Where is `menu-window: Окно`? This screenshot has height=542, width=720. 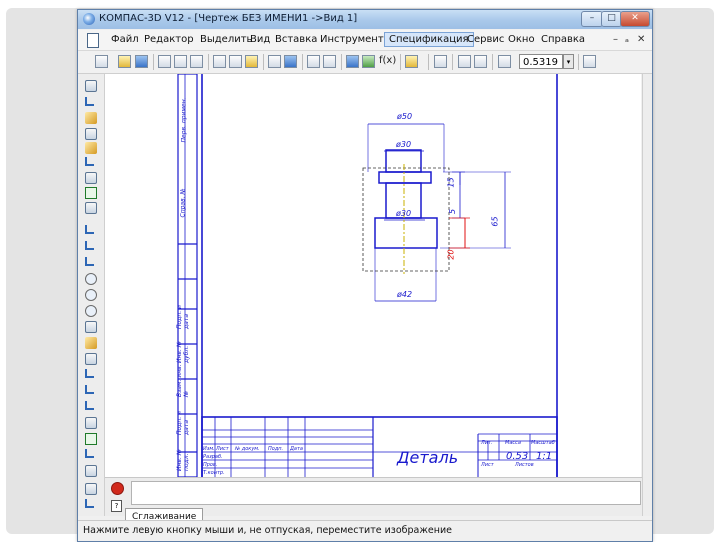 menu-window: Окно is located at coordinates (521, 39).